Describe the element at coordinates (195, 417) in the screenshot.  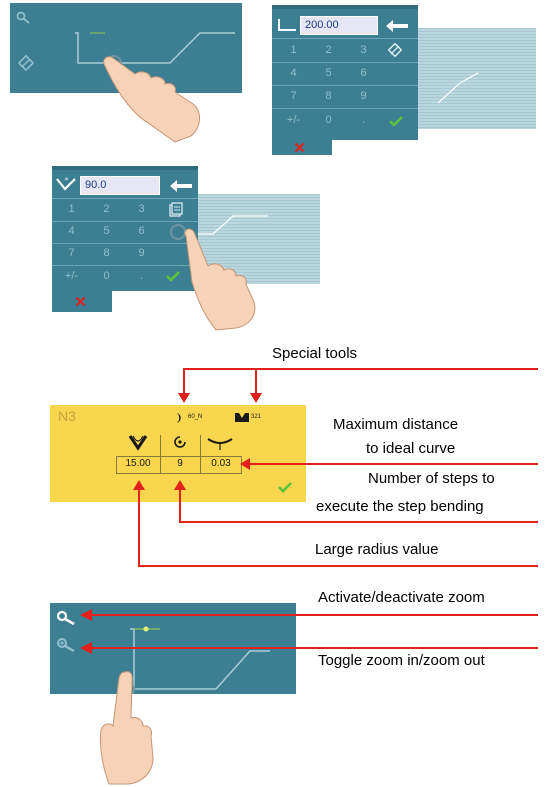
I see `tool1-label: 60_N` at that location.